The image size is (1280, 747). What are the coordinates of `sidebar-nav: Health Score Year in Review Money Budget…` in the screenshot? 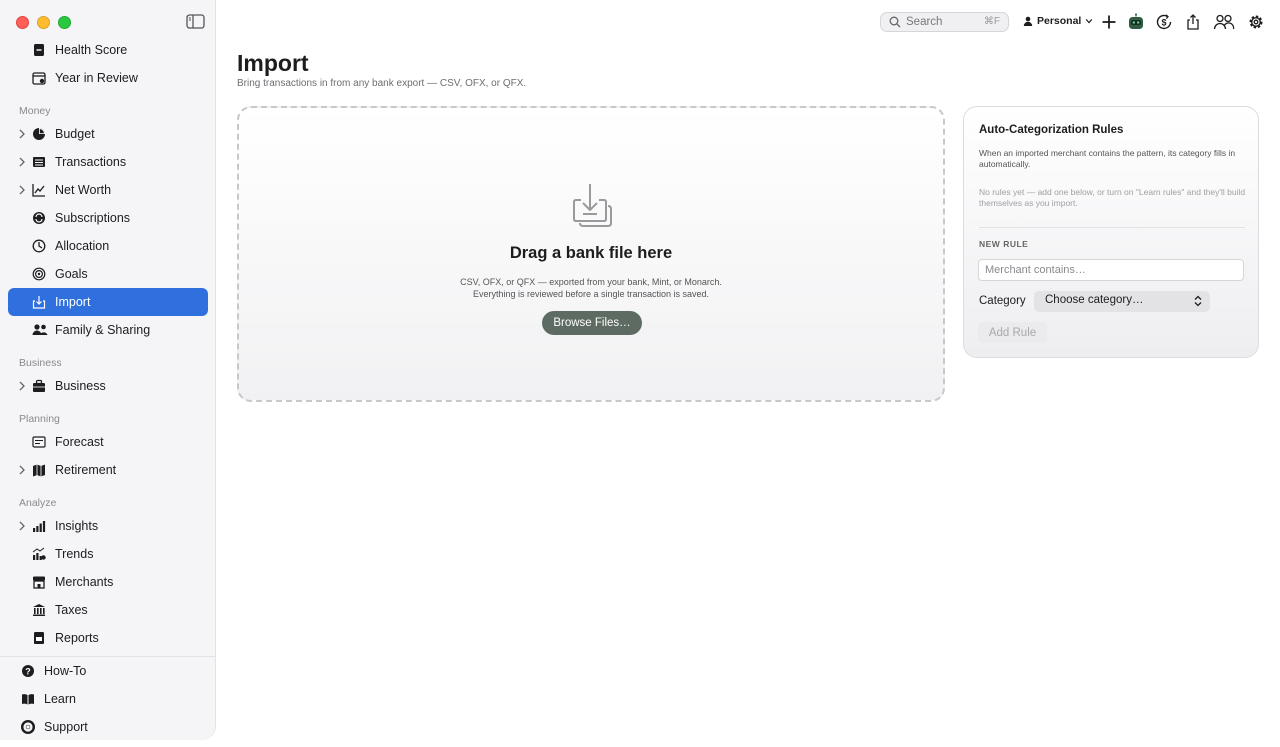 It's located at (108, 344).